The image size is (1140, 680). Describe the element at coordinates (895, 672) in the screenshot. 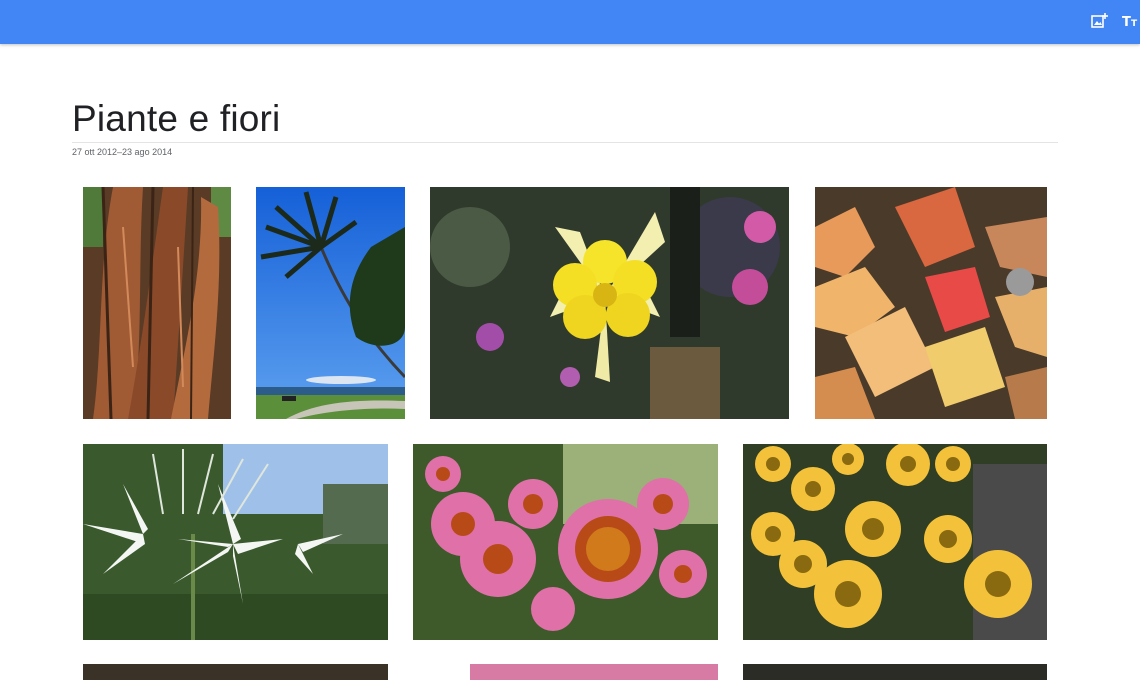

I see `photo-row3-right` at that location.